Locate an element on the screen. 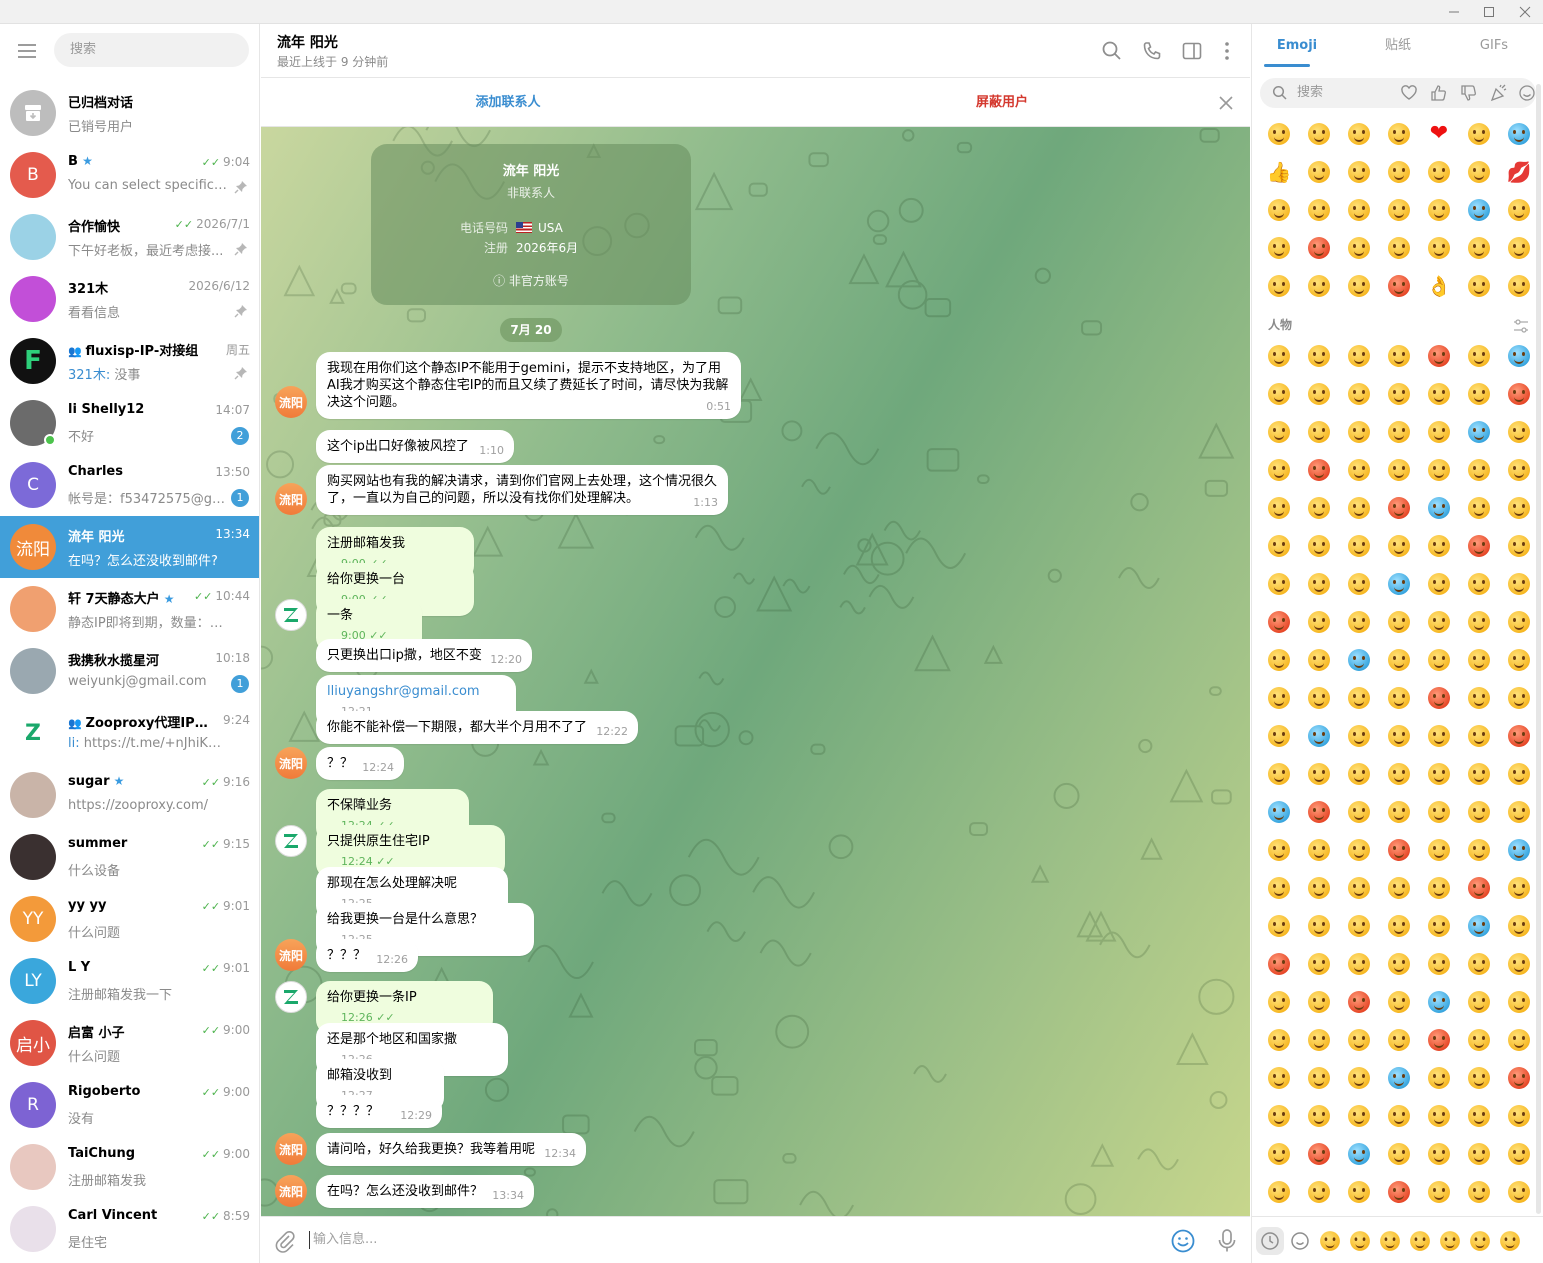  phone-call-icon is located at coordinates (1152, 51).